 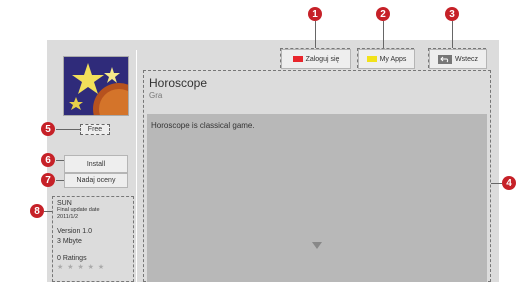 What do you see at coordinates (509, 183) in the screenshot?
I see `callout-4: 4` at bounding box center [509, 183].